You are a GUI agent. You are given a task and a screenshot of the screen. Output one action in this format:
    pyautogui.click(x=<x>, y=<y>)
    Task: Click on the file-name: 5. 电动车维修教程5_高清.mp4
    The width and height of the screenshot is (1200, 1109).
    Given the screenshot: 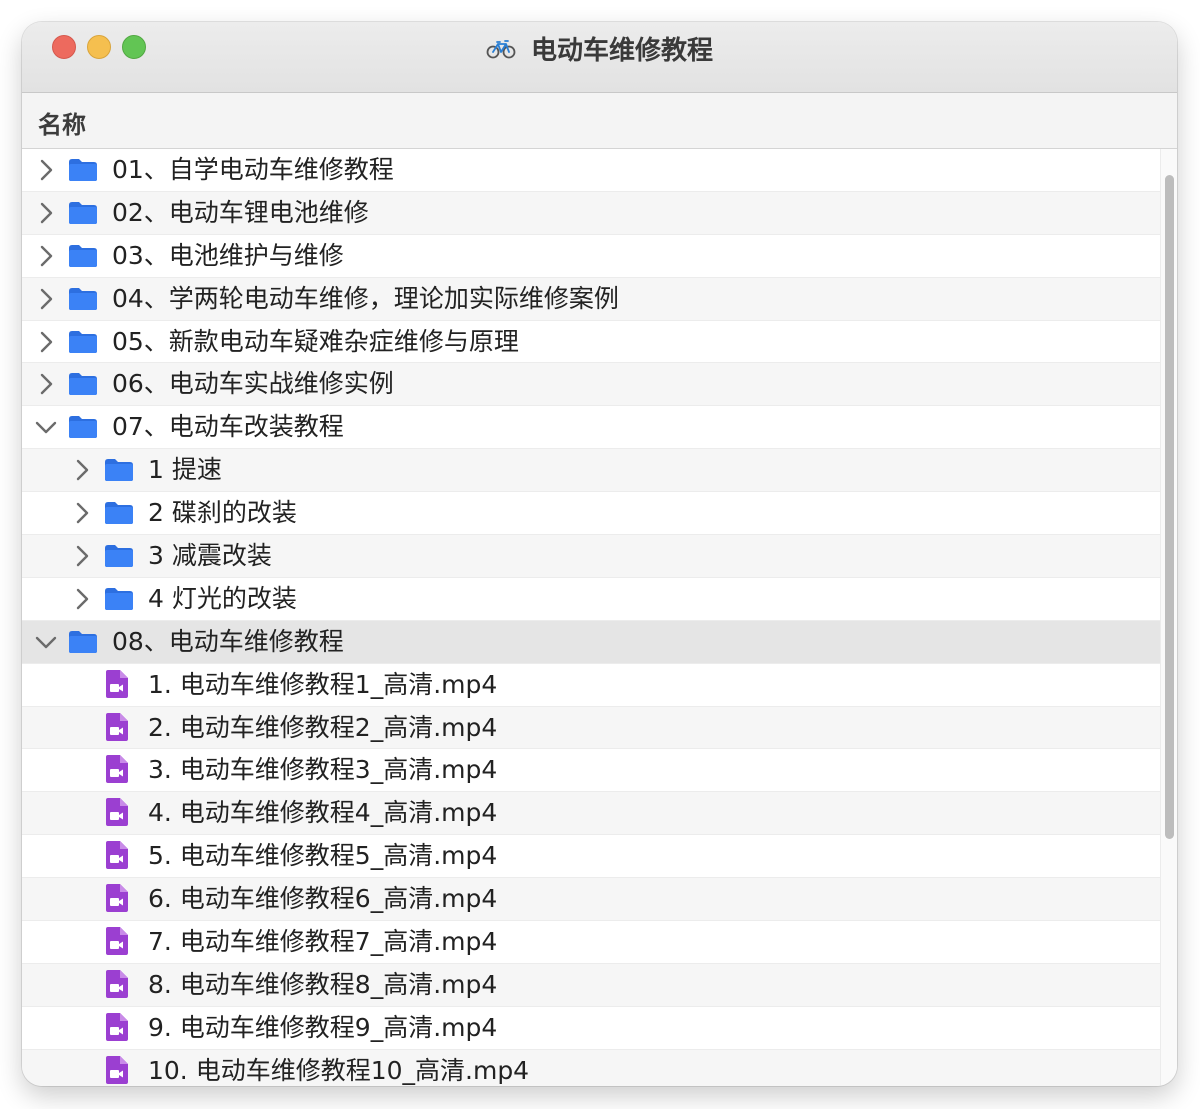 What is the action you would take?
    pyautogui.click(x=323, y=856)
    